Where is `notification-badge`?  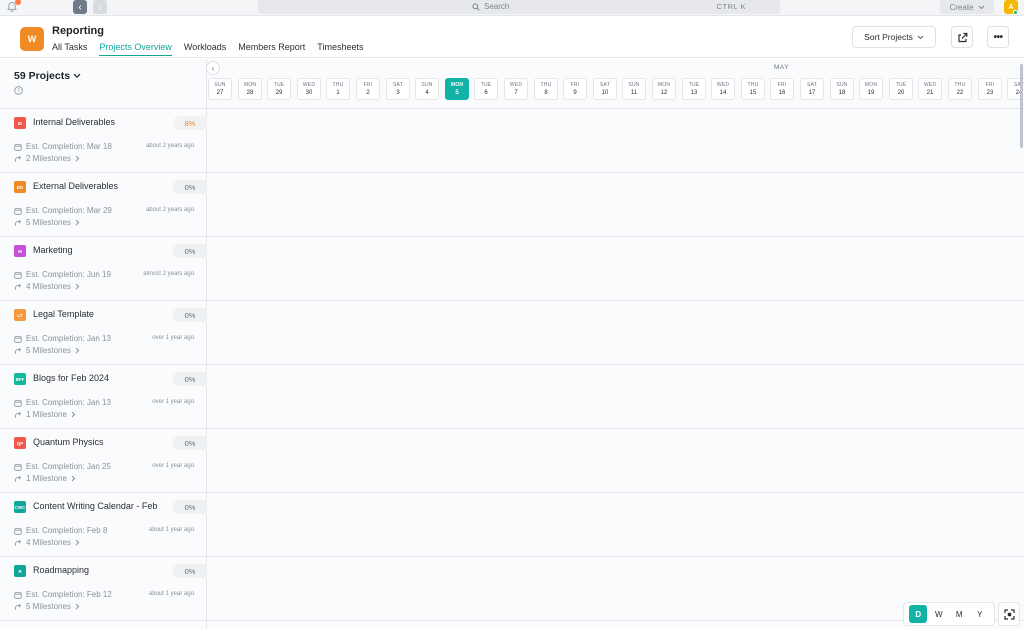 notification-badge is located at coordinates (18, 2).